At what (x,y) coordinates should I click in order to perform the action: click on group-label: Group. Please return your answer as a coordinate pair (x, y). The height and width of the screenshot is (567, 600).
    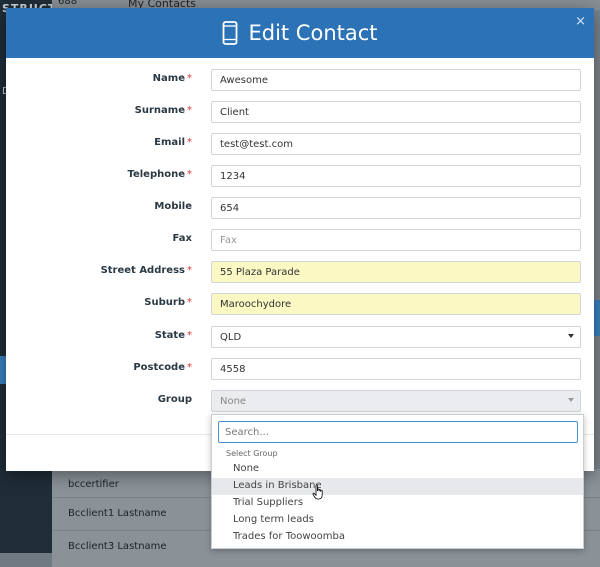
    Looking at the image, I should click on (174, 399).